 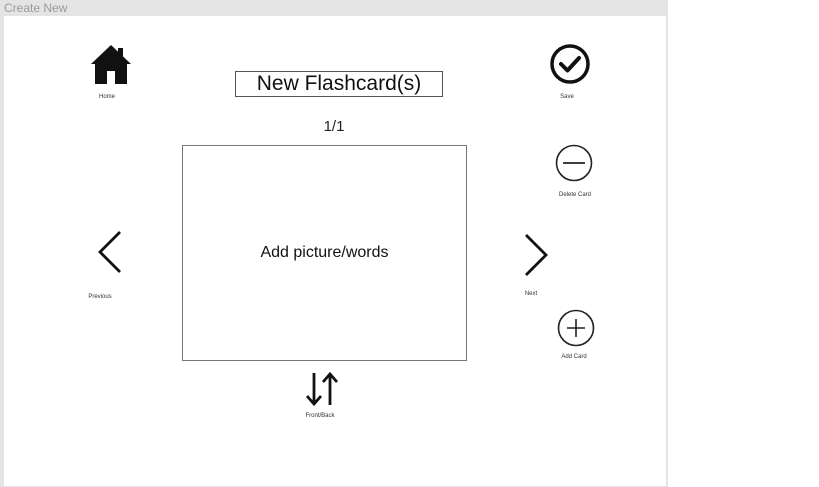 What do you see at coordinates (334, 126) in the screenshot?
I see `page-counter: 1/1` at bounding box center [334, 126].